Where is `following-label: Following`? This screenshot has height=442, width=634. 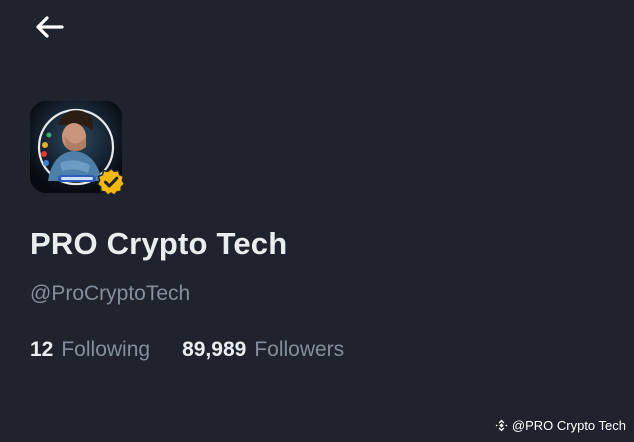
following-label: Following is located at coordinates (106, 349).